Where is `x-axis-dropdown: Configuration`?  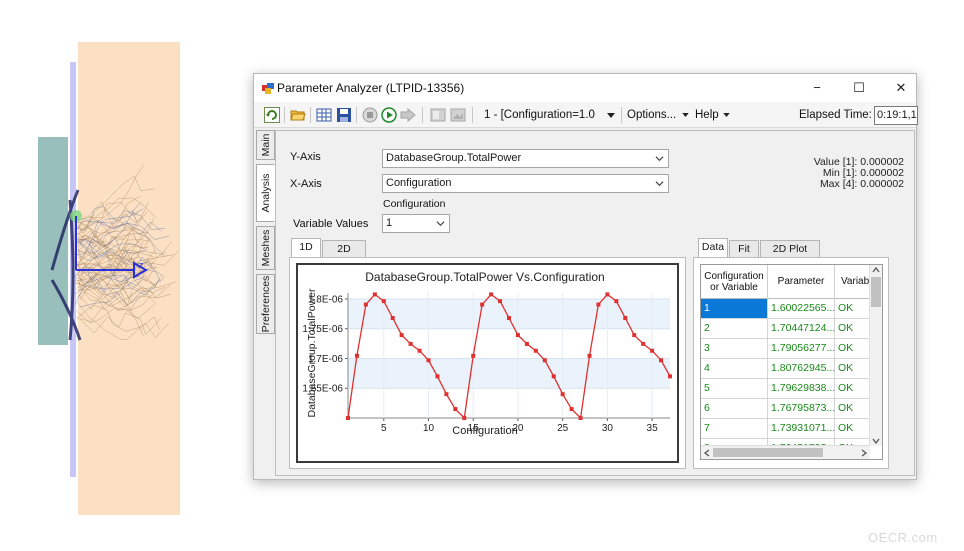 x-axis-dropdown: Configuration is located at coordinates (525, 183).